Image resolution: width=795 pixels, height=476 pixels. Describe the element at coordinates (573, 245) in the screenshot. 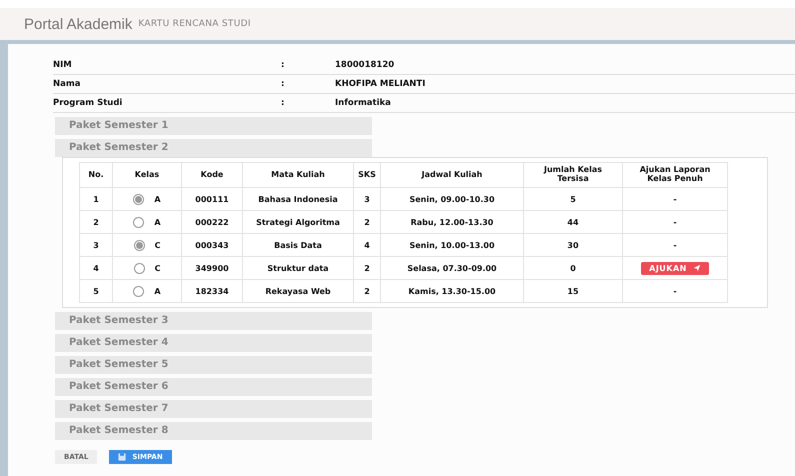

I see `table-cell: 30` at that location.